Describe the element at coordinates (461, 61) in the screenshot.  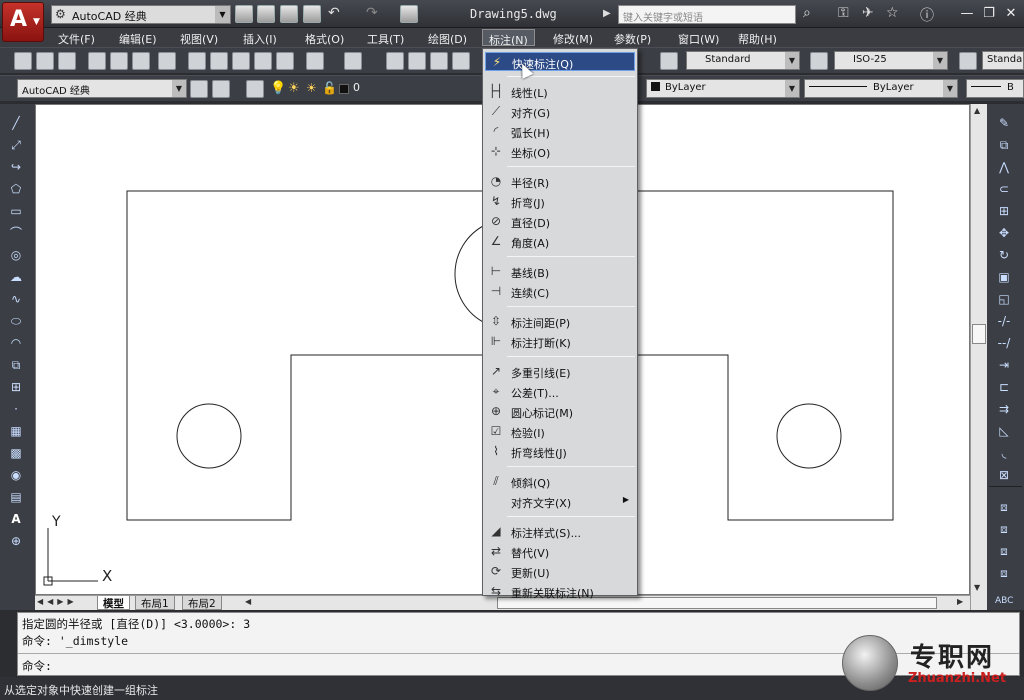
I see `zoom-previous-icon` at that location.